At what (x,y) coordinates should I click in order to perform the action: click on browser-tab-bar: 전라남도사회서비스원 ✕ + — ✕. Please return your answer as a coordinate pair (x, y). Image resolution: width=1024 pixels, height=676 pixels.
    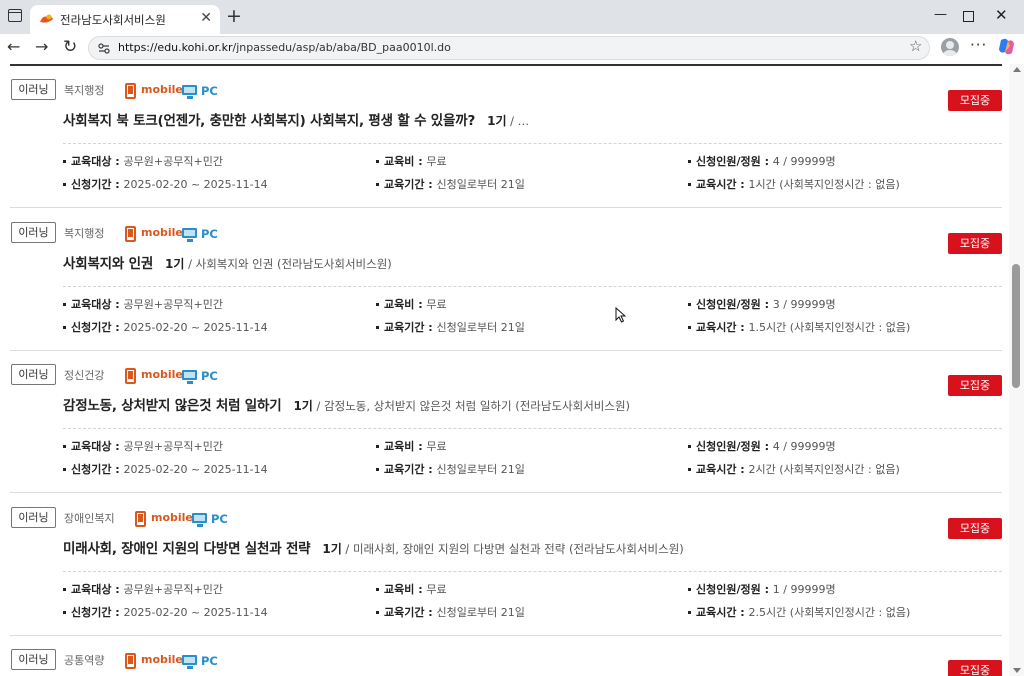
    Looking at the image, I should click on (512, 17).